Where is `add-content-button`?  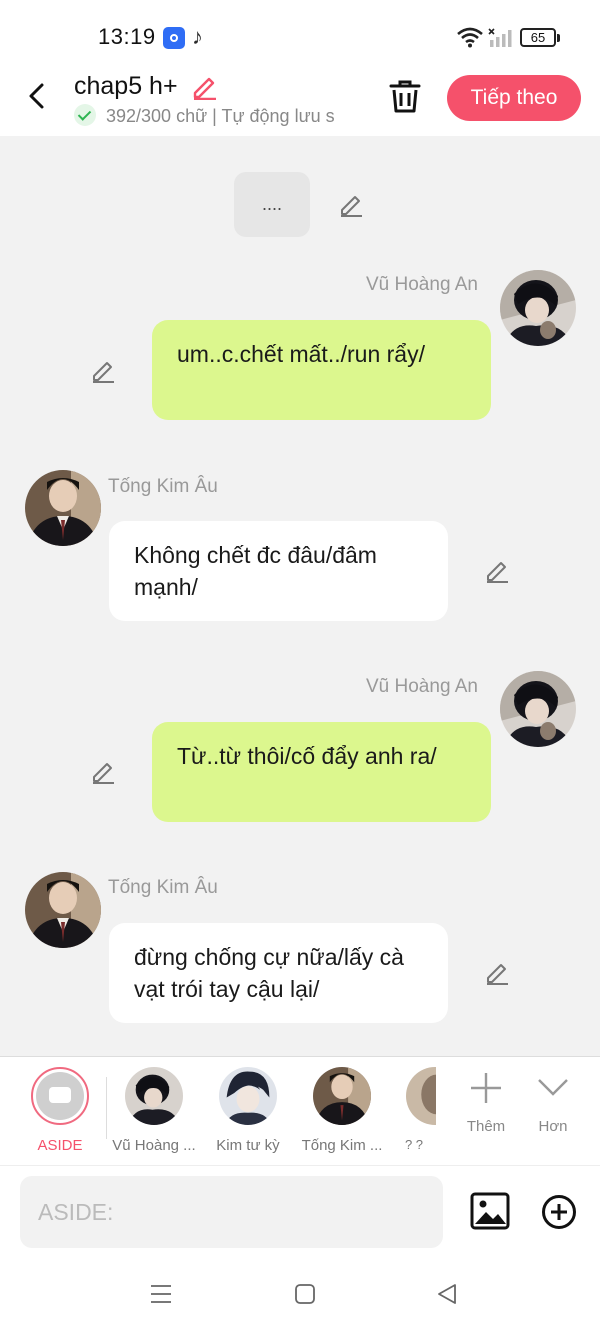
add-content-button is located at coordinates (559, 1214).